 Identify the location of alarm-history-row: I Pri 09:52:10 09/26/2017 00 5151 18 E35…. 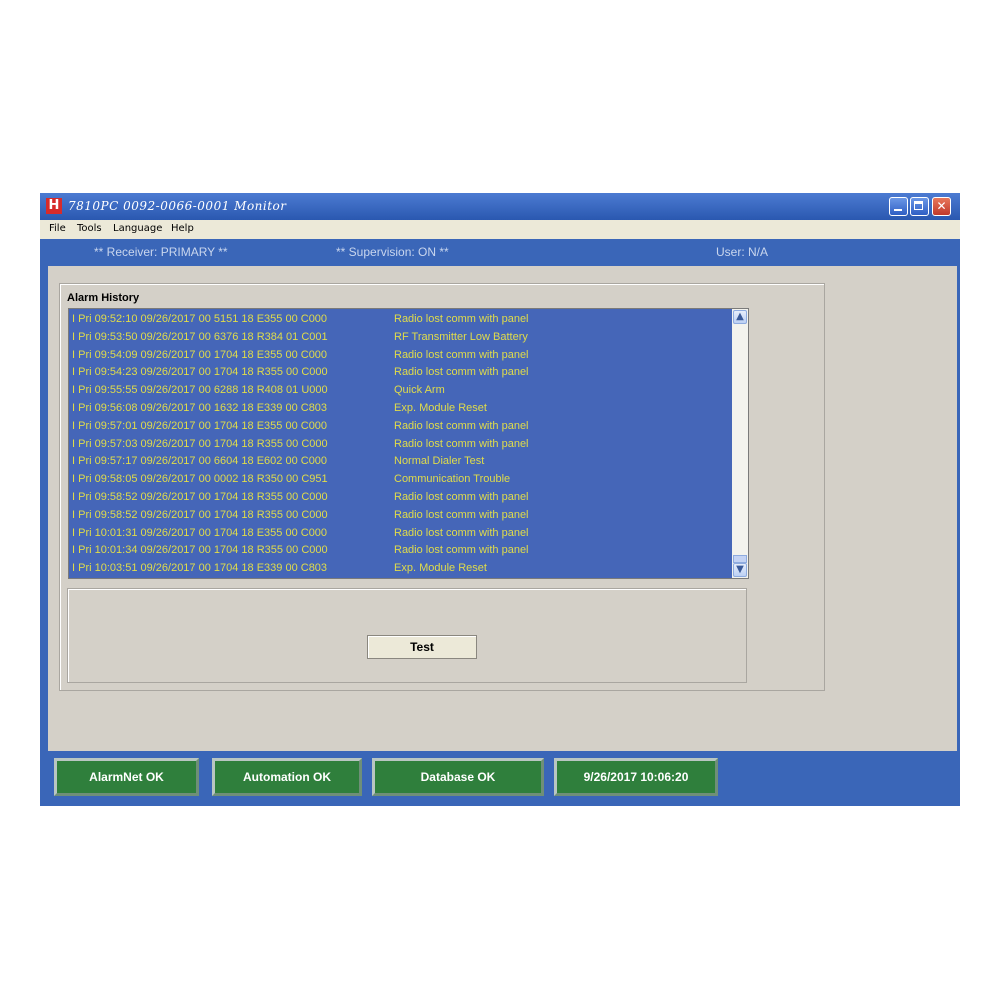
(402, 319).